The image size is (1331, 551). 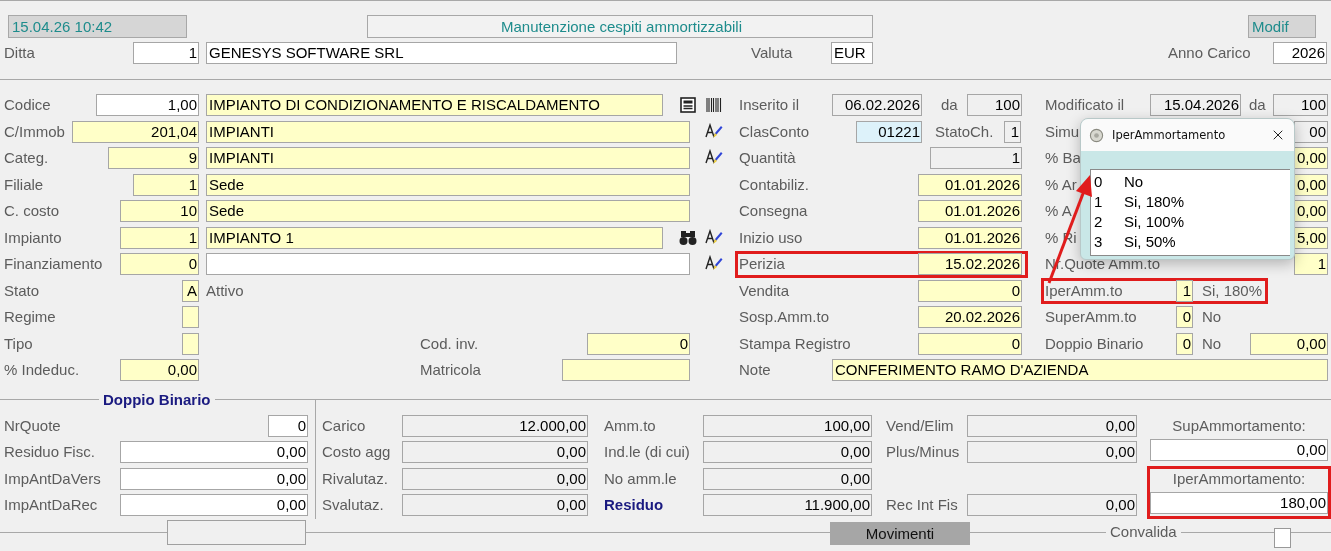 I want to click on search-button, so click(x=688, y=237).